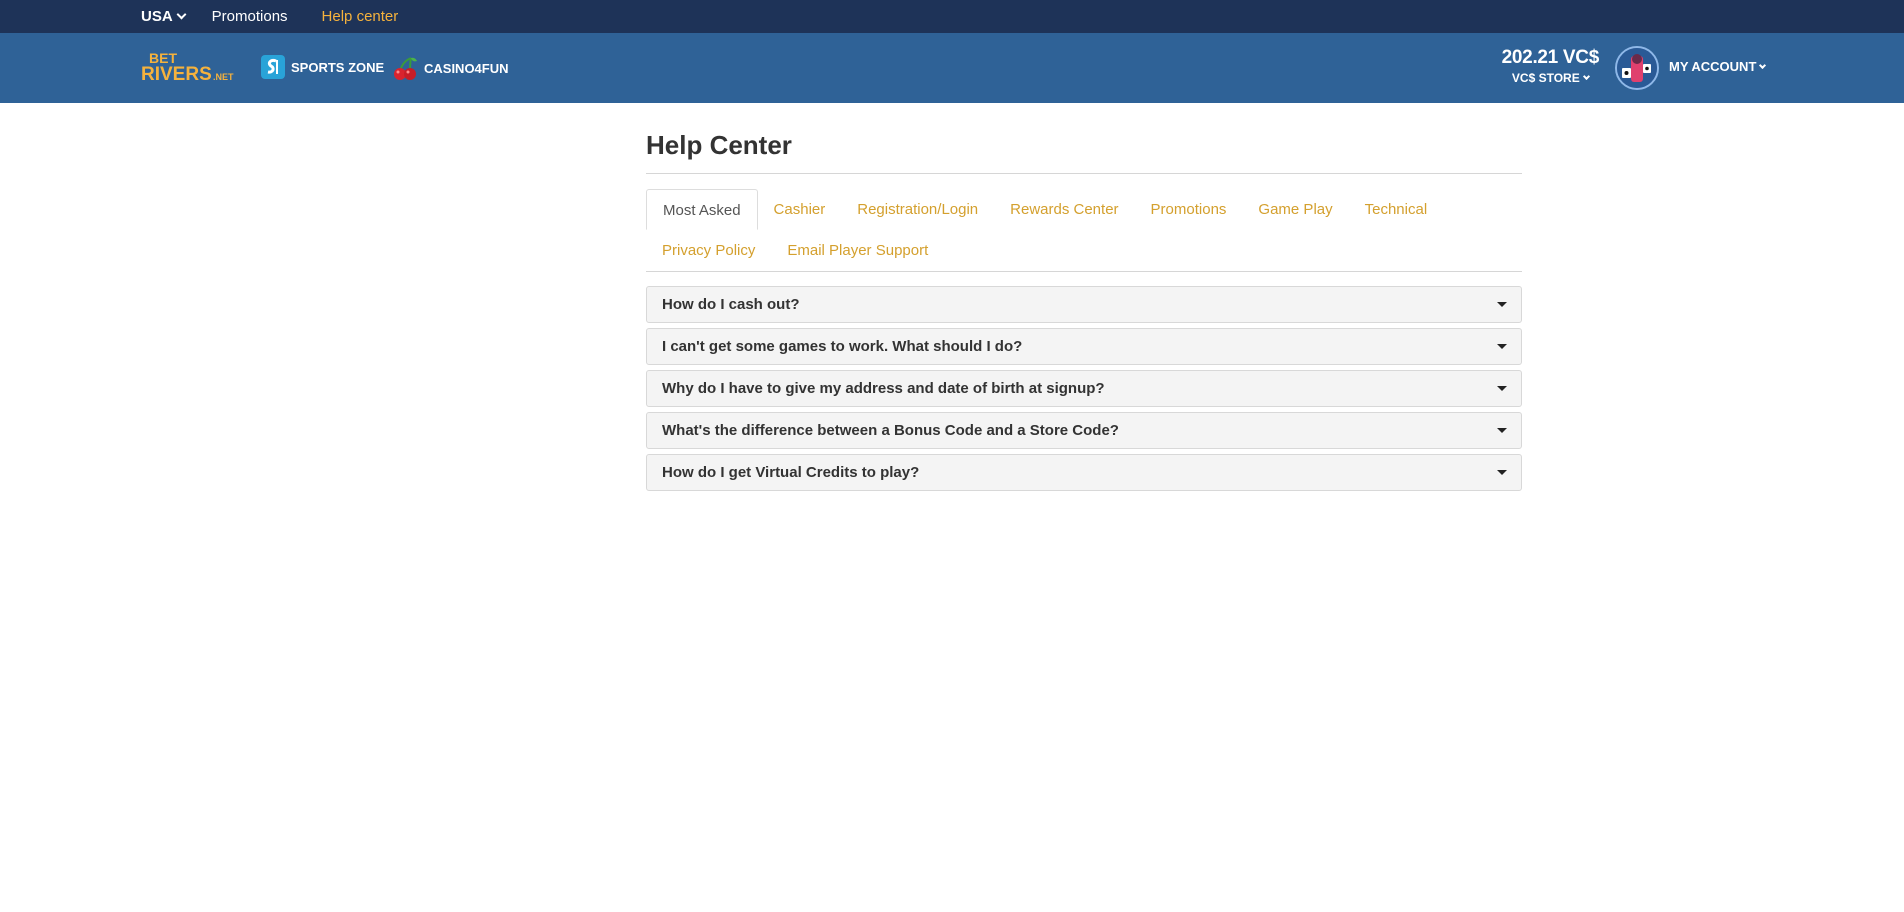  I want to click on my-account-dropdown: MY ACCOUNT, so click(1718, 66).